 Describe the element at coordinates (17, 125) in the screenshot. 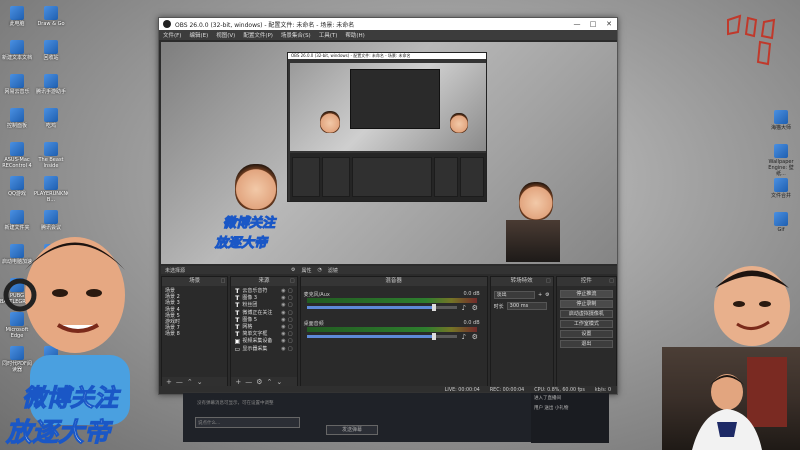

I see `desktop-icon: 控制面板` at that location.